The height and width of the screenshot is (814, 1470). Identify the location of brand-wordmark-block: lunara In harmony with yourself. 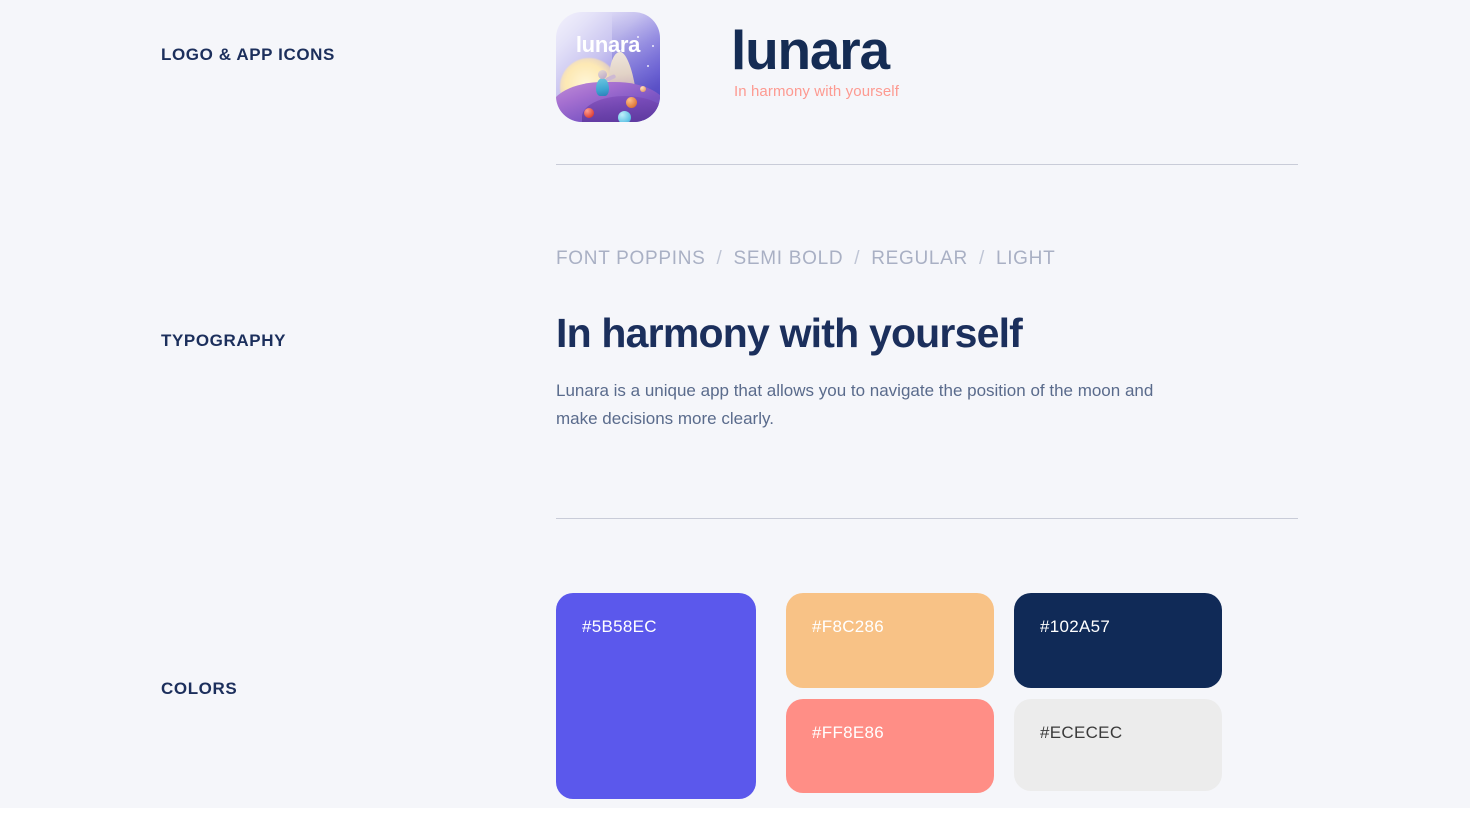
(815, 56).